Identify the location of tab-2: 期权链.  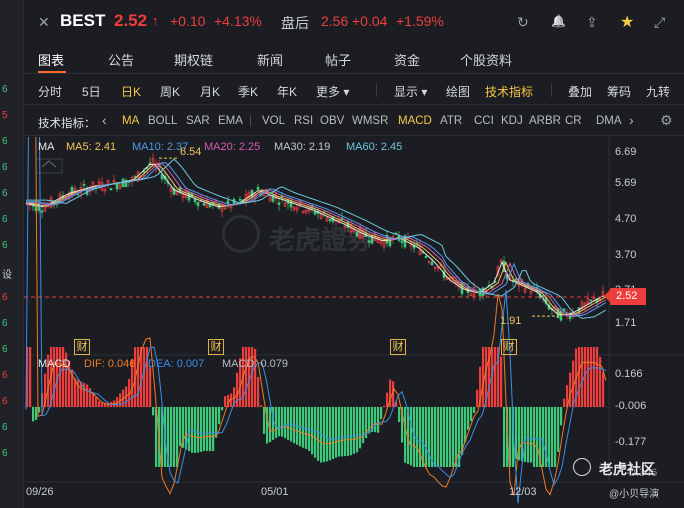
(193, 59).